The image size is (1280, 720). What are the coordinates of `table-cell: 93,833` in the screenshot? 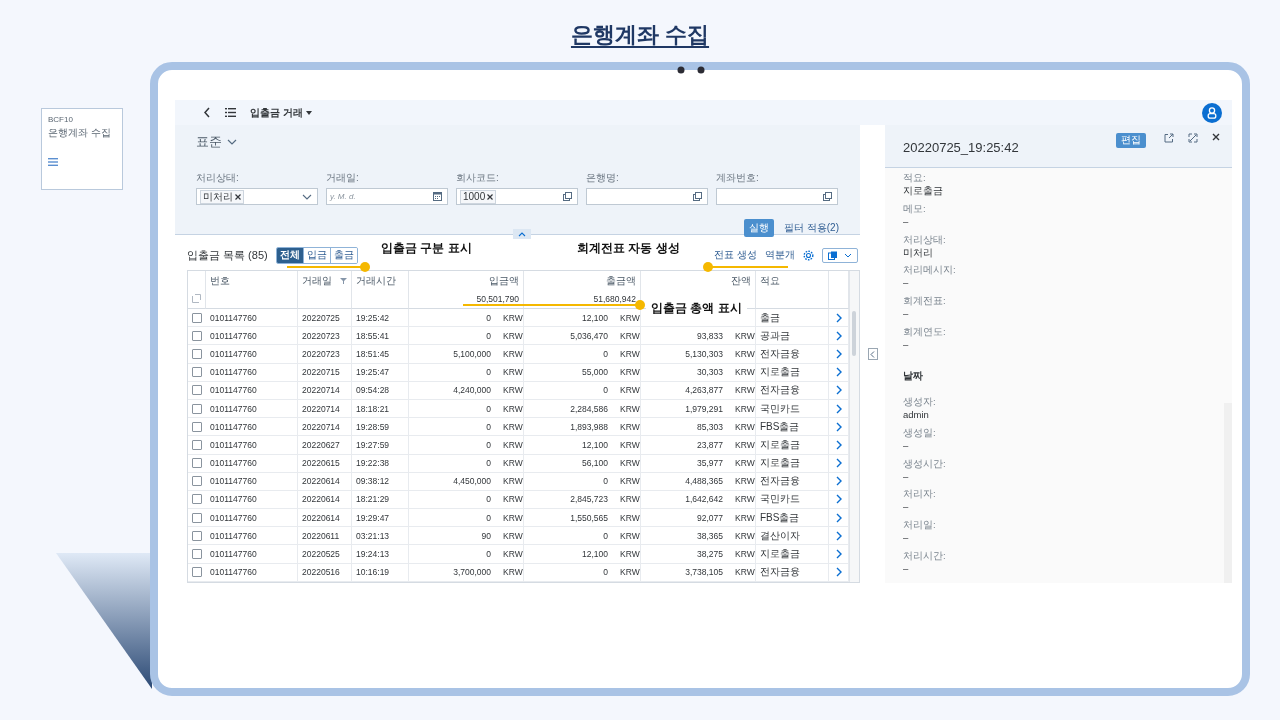 It's located at (710, 335).